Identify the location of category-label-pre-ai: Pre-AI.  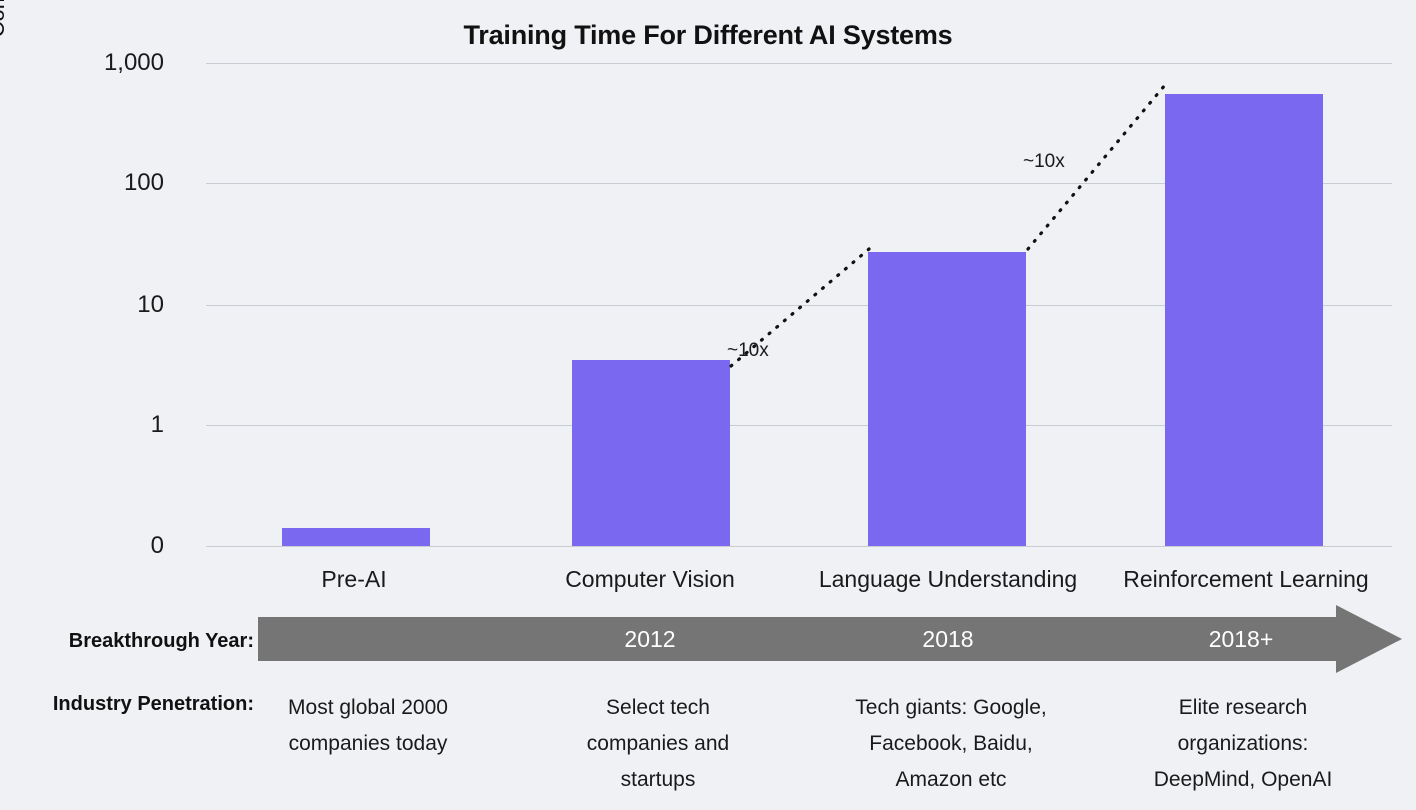
(354, 579).